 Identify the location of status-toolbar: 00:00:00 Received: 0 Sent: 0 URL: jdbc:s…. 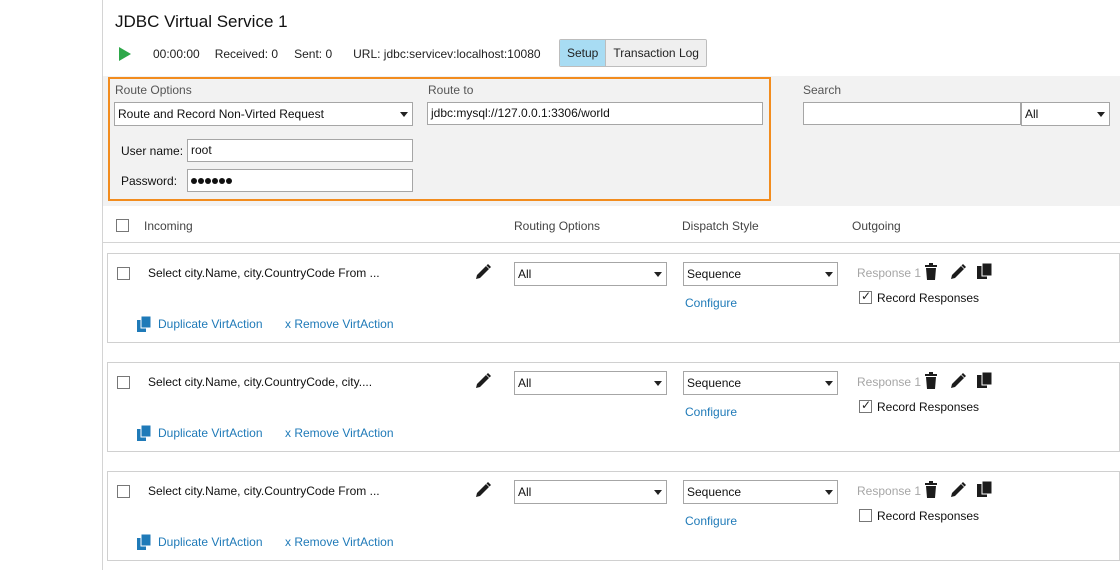
(328, 54).